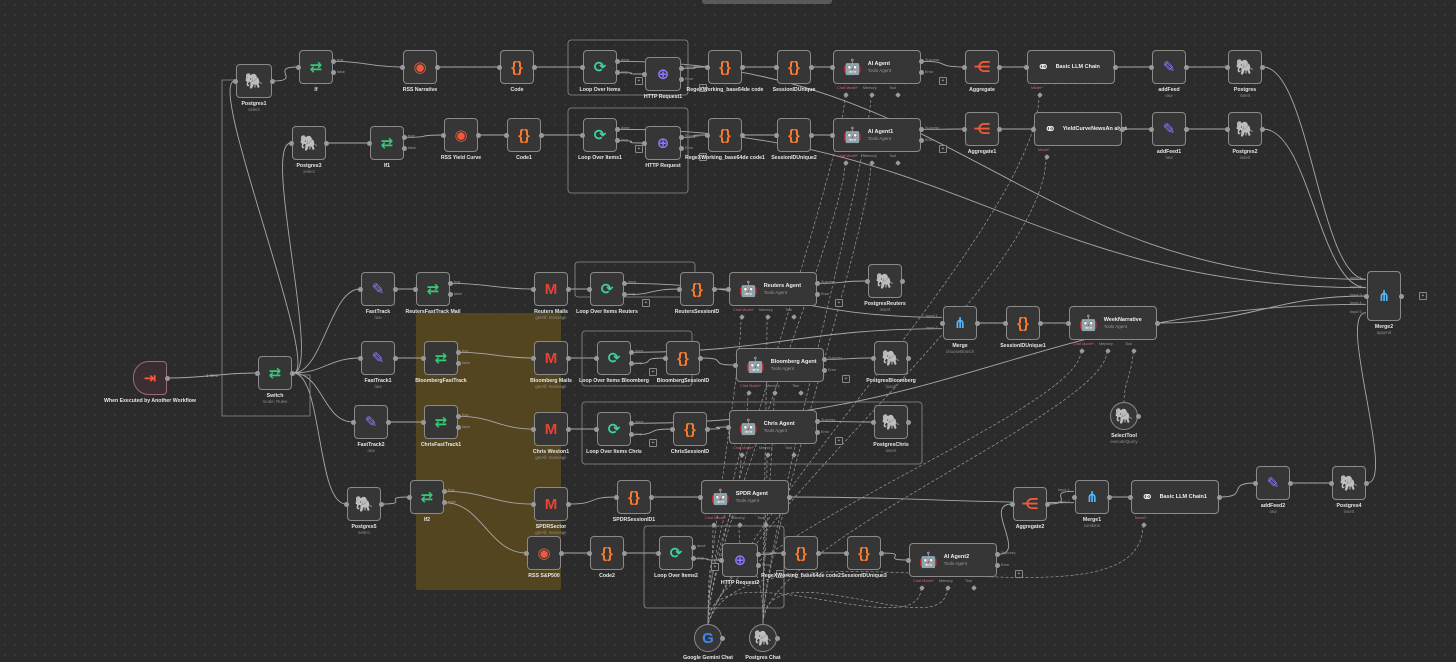  What do you see at coordinates (773, 289) in the screenshot?
I see `node-reutersAgent: 🤖 Reuters Agent Tools Agent` at bounding box center [773, 289].